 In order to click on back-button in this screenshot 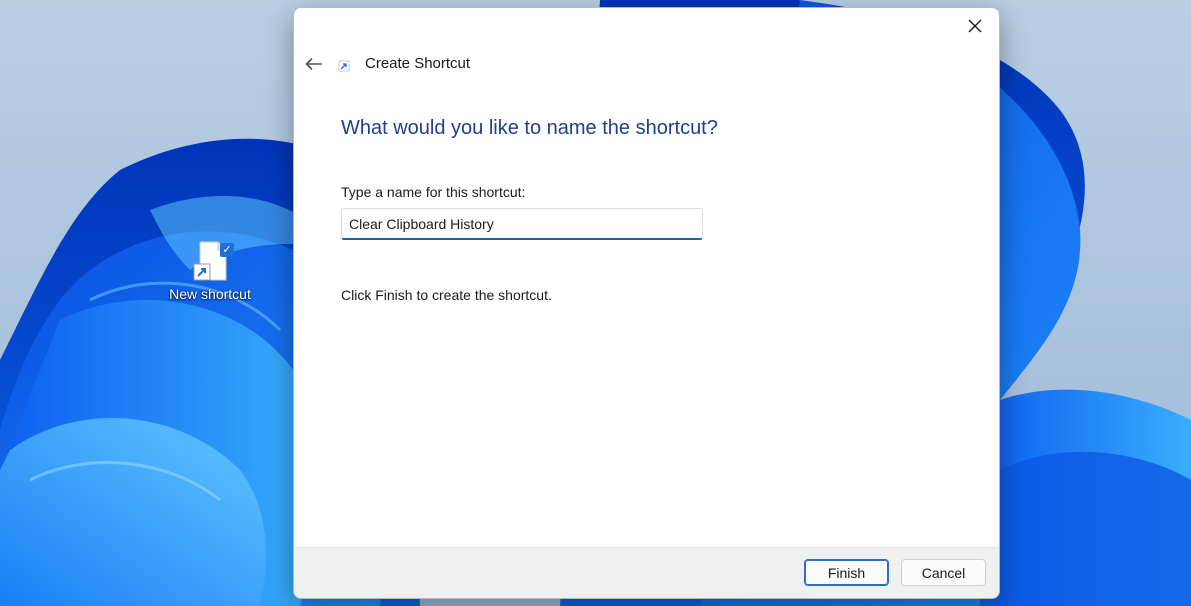, I will do `click(314, 64)`.